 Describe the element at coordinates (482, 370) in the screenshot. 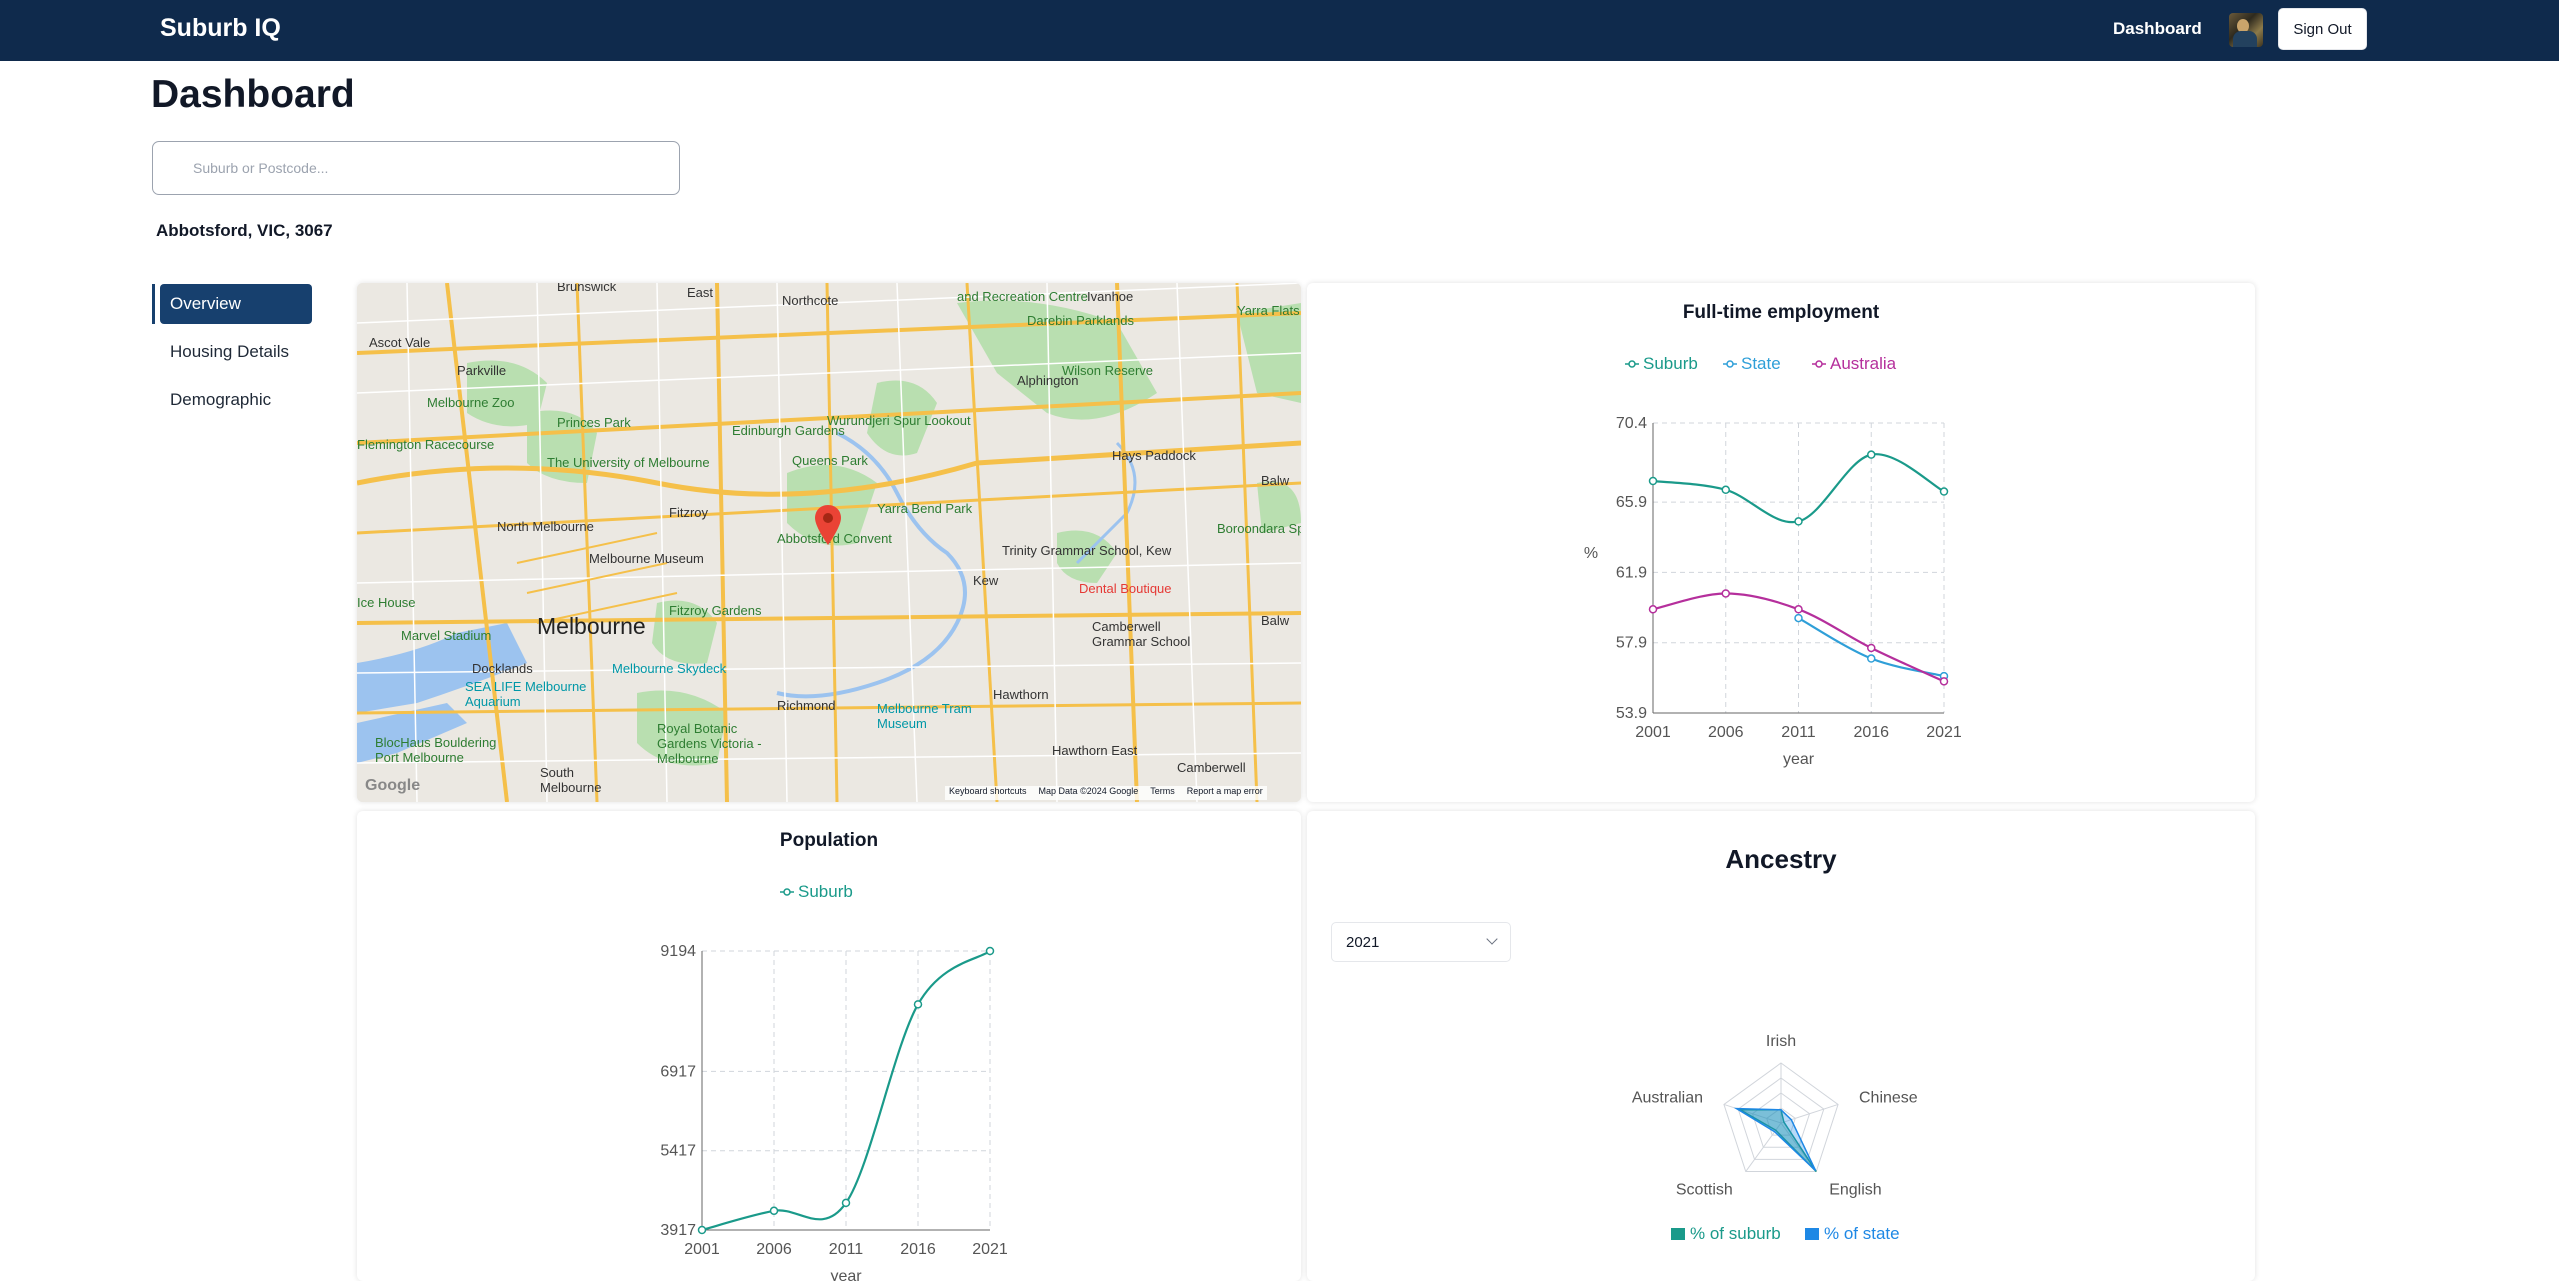

I see `map-label: Parkville` at that location.